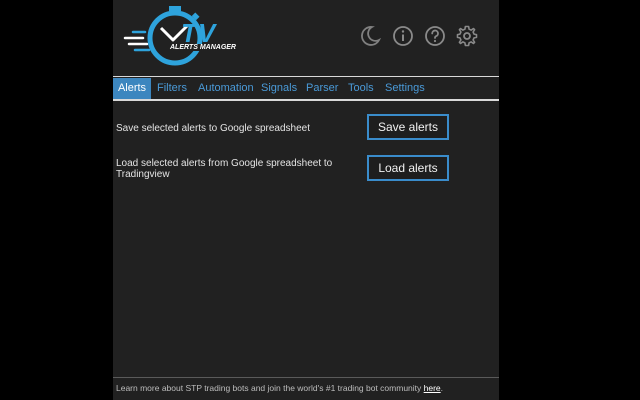 Image resolution: width=640 pixels, height=400 pixels. I want to click on help-button, so click(435, 36).